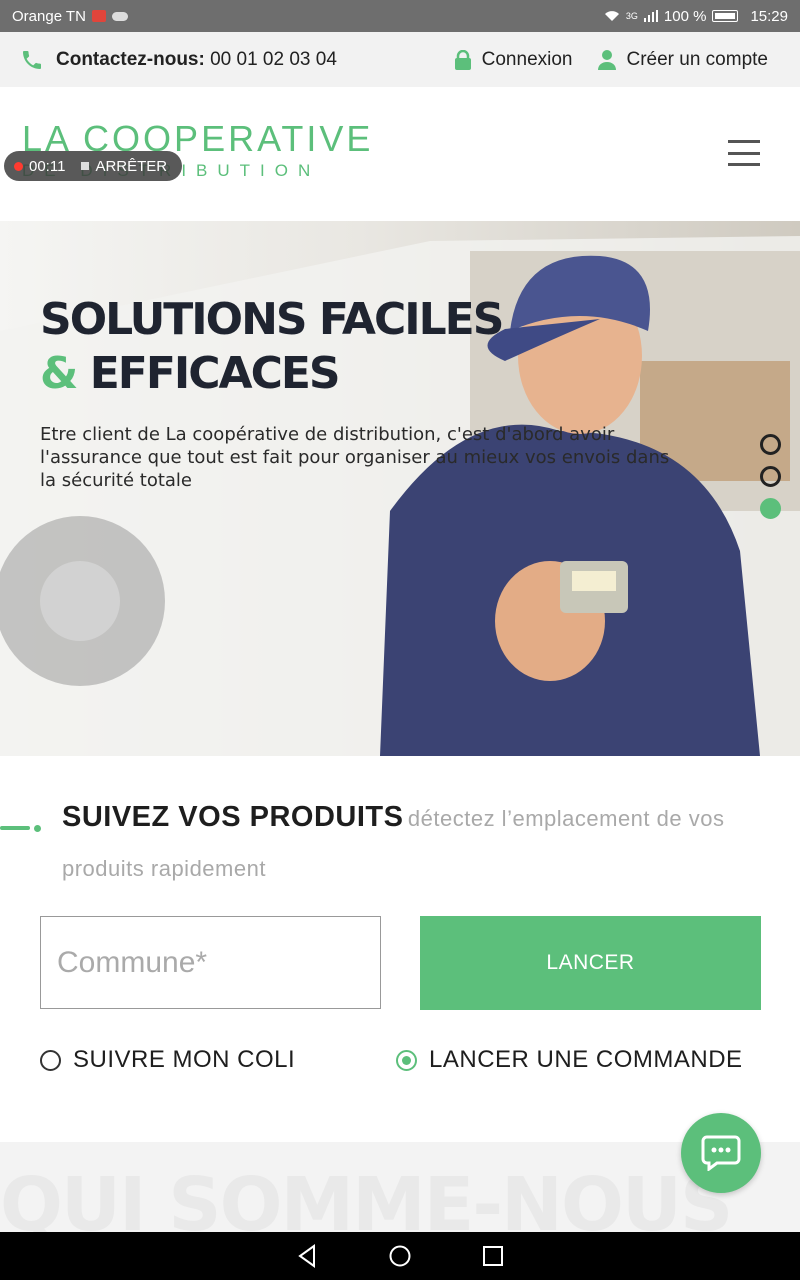  I want to click on phone-icon, so click(32, 59).